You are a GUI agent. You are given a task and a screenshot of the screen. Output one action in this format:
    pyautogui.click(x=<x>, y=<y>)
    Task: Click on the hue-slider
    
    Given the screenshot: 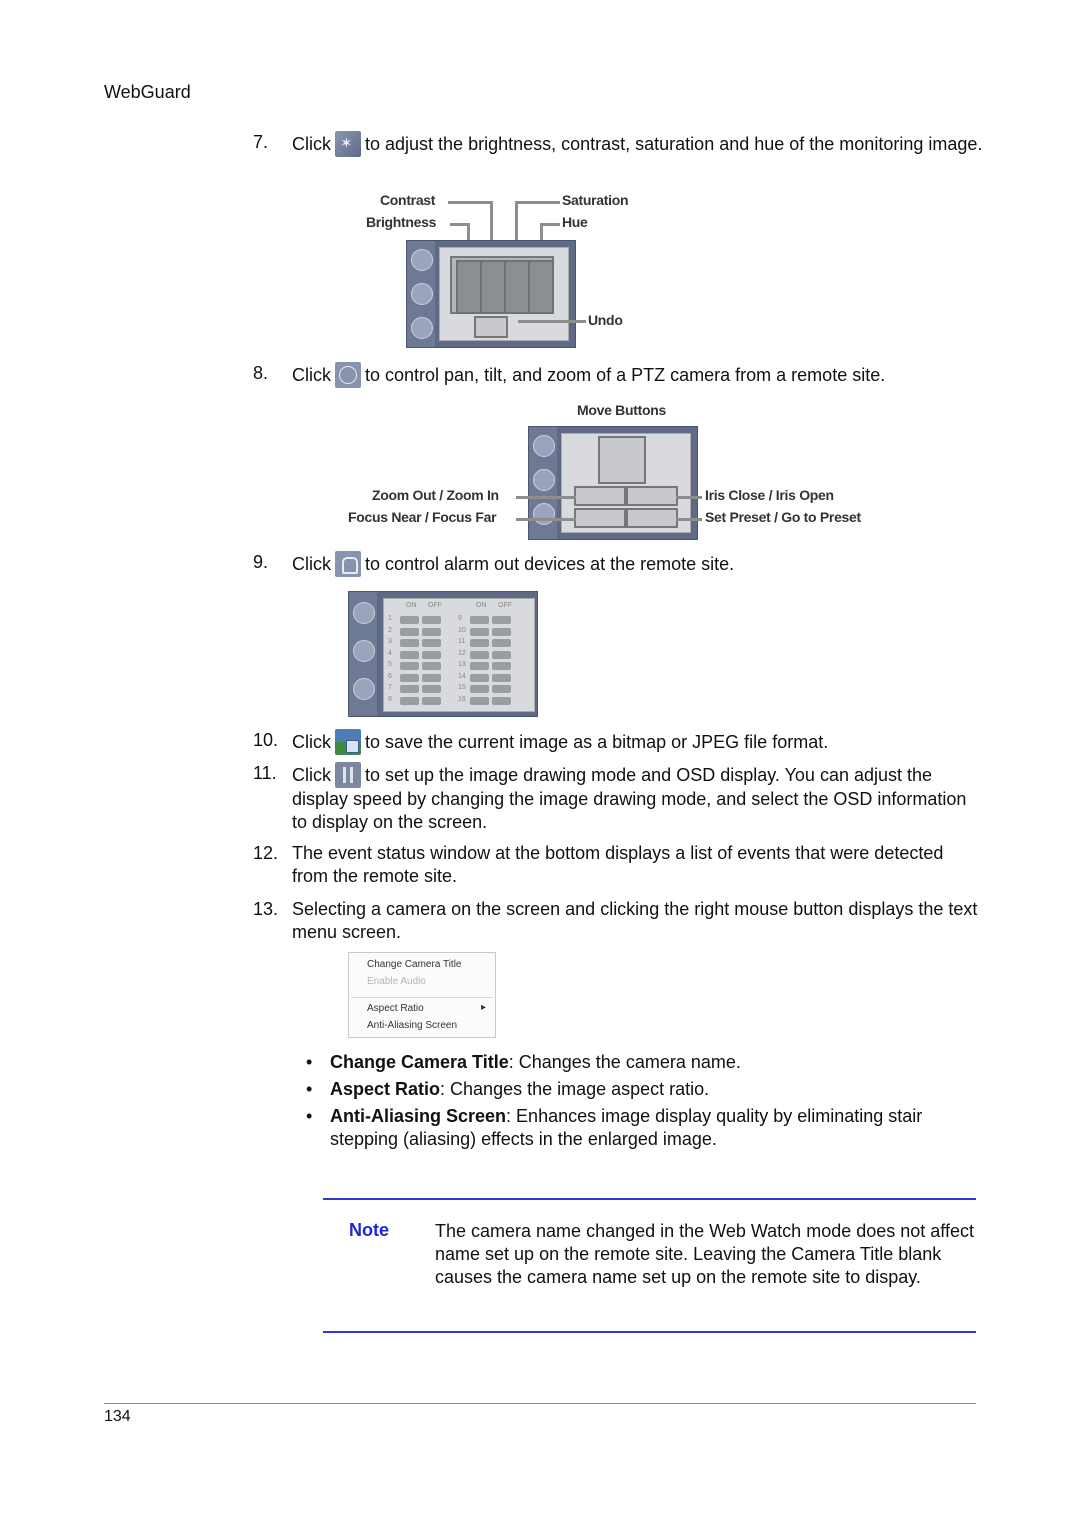 What is the action you would take?
    pyautogui.click(x=541, y=287)
    